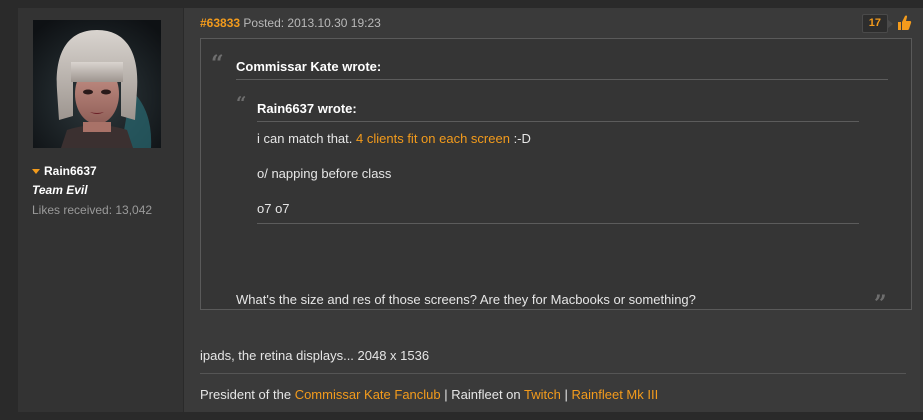 The width and height of the screenshot is (923, 420). I want to click on like-count: 17, so click(877, 23).